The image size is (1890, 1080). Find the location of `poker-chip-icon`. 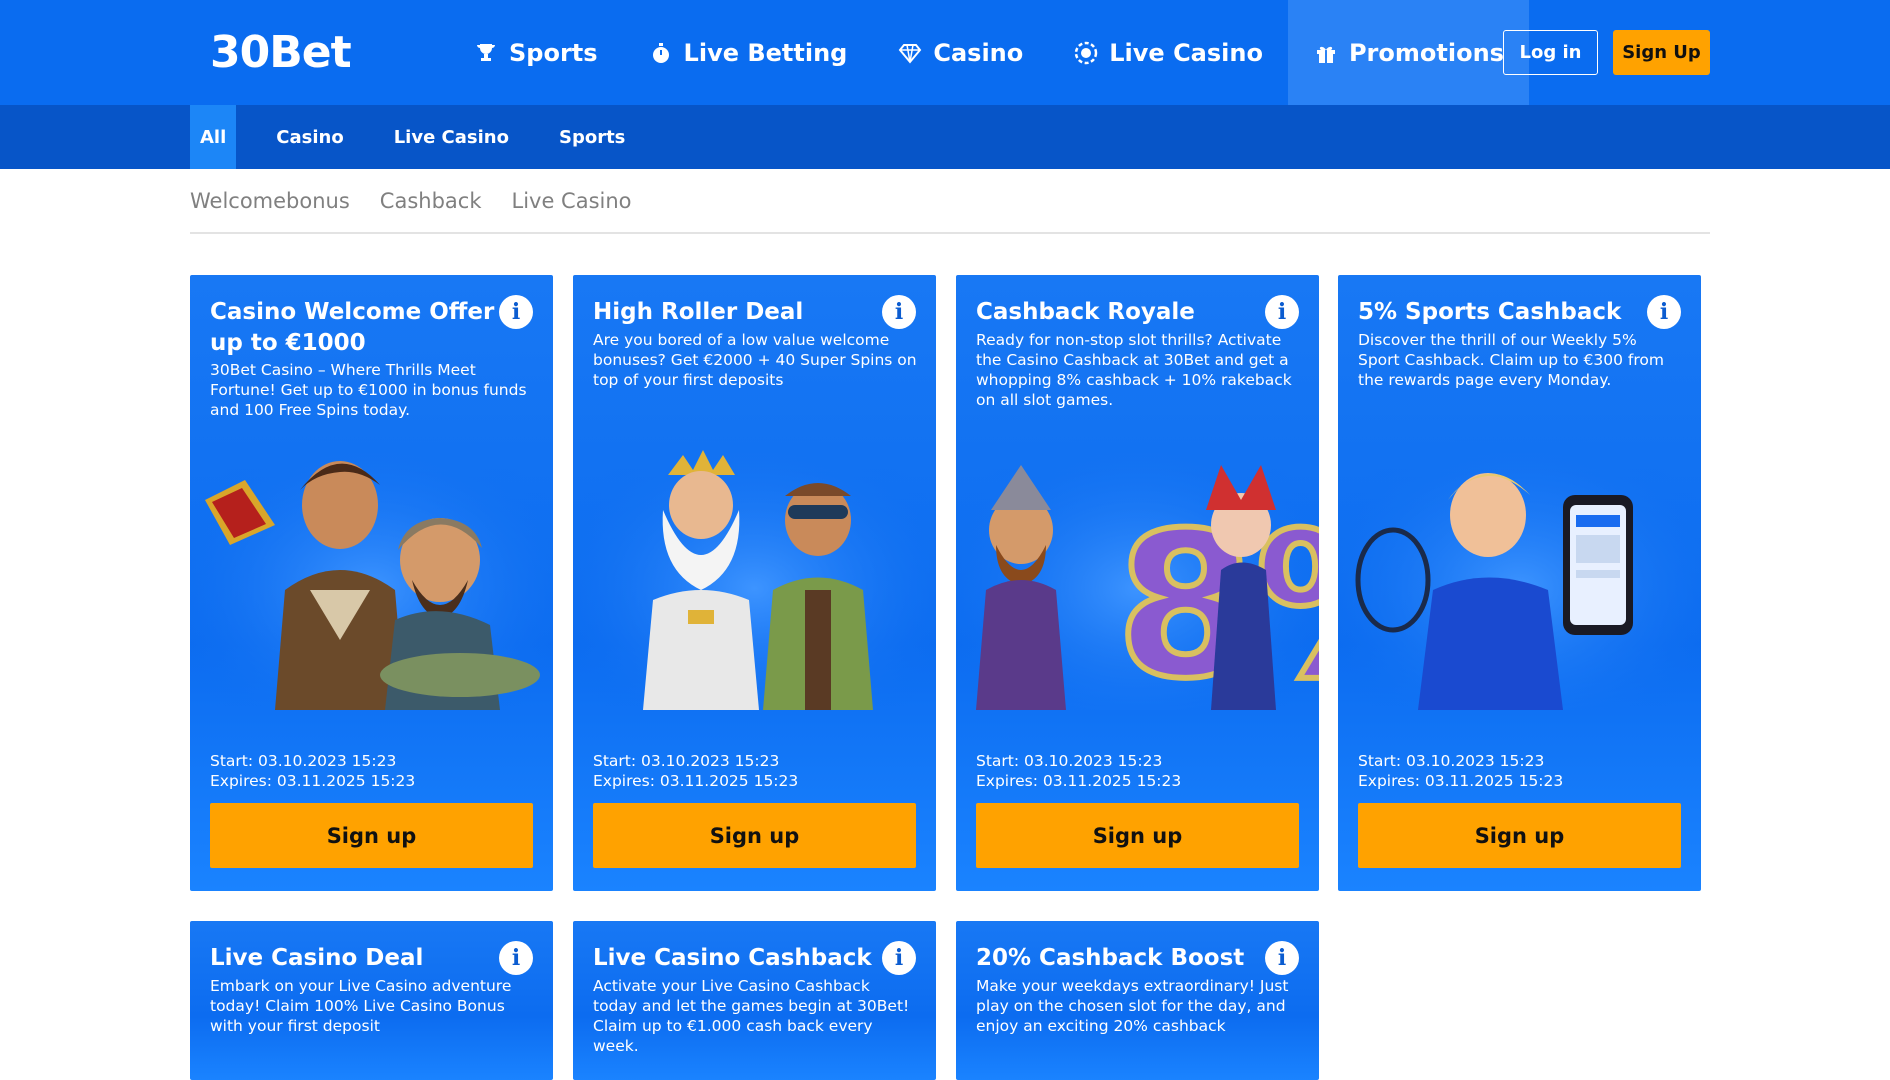

poker-chip-icon is located at coordinates (1086, 53).